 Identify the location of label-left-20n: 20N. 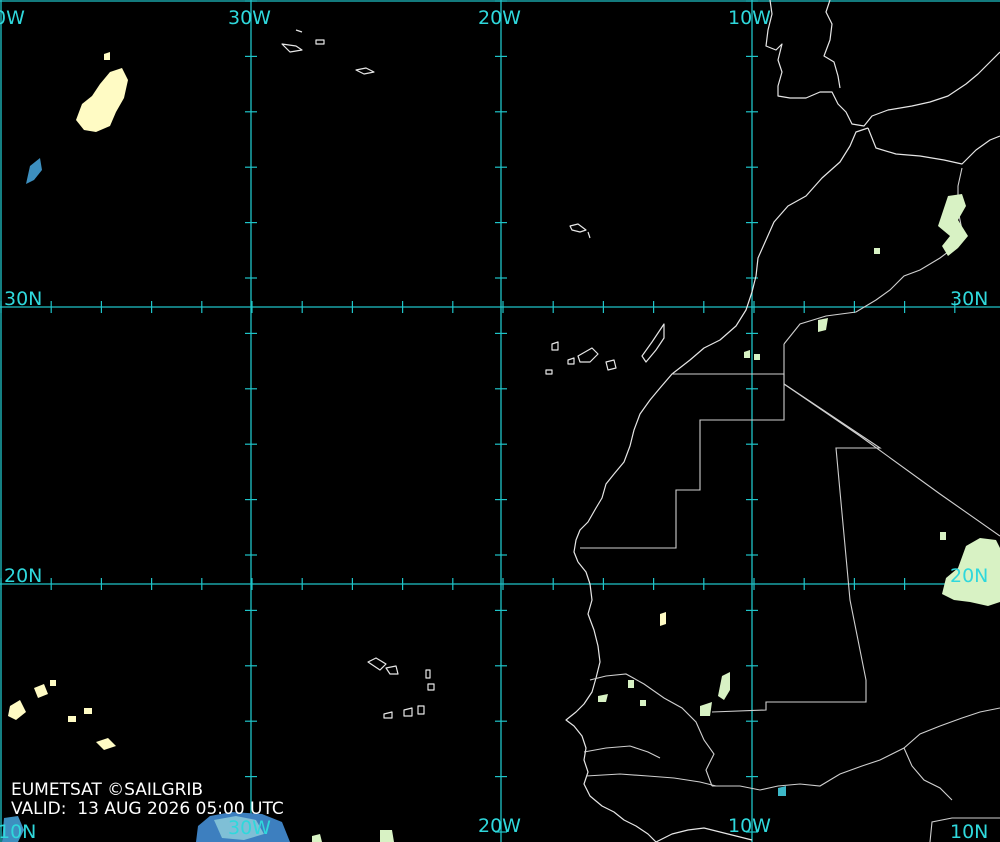
(23, 576).